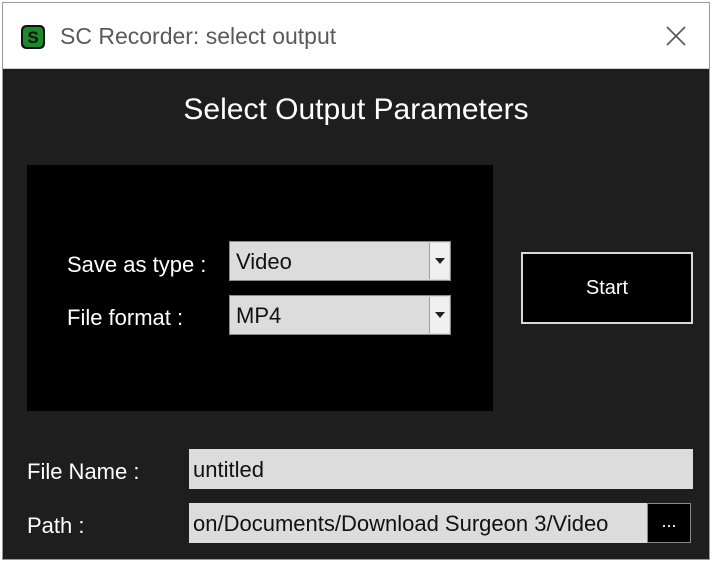 The height and width of the screenshot is (562, 712). I want to click on file-format-value: MP4, so click(259, 315).